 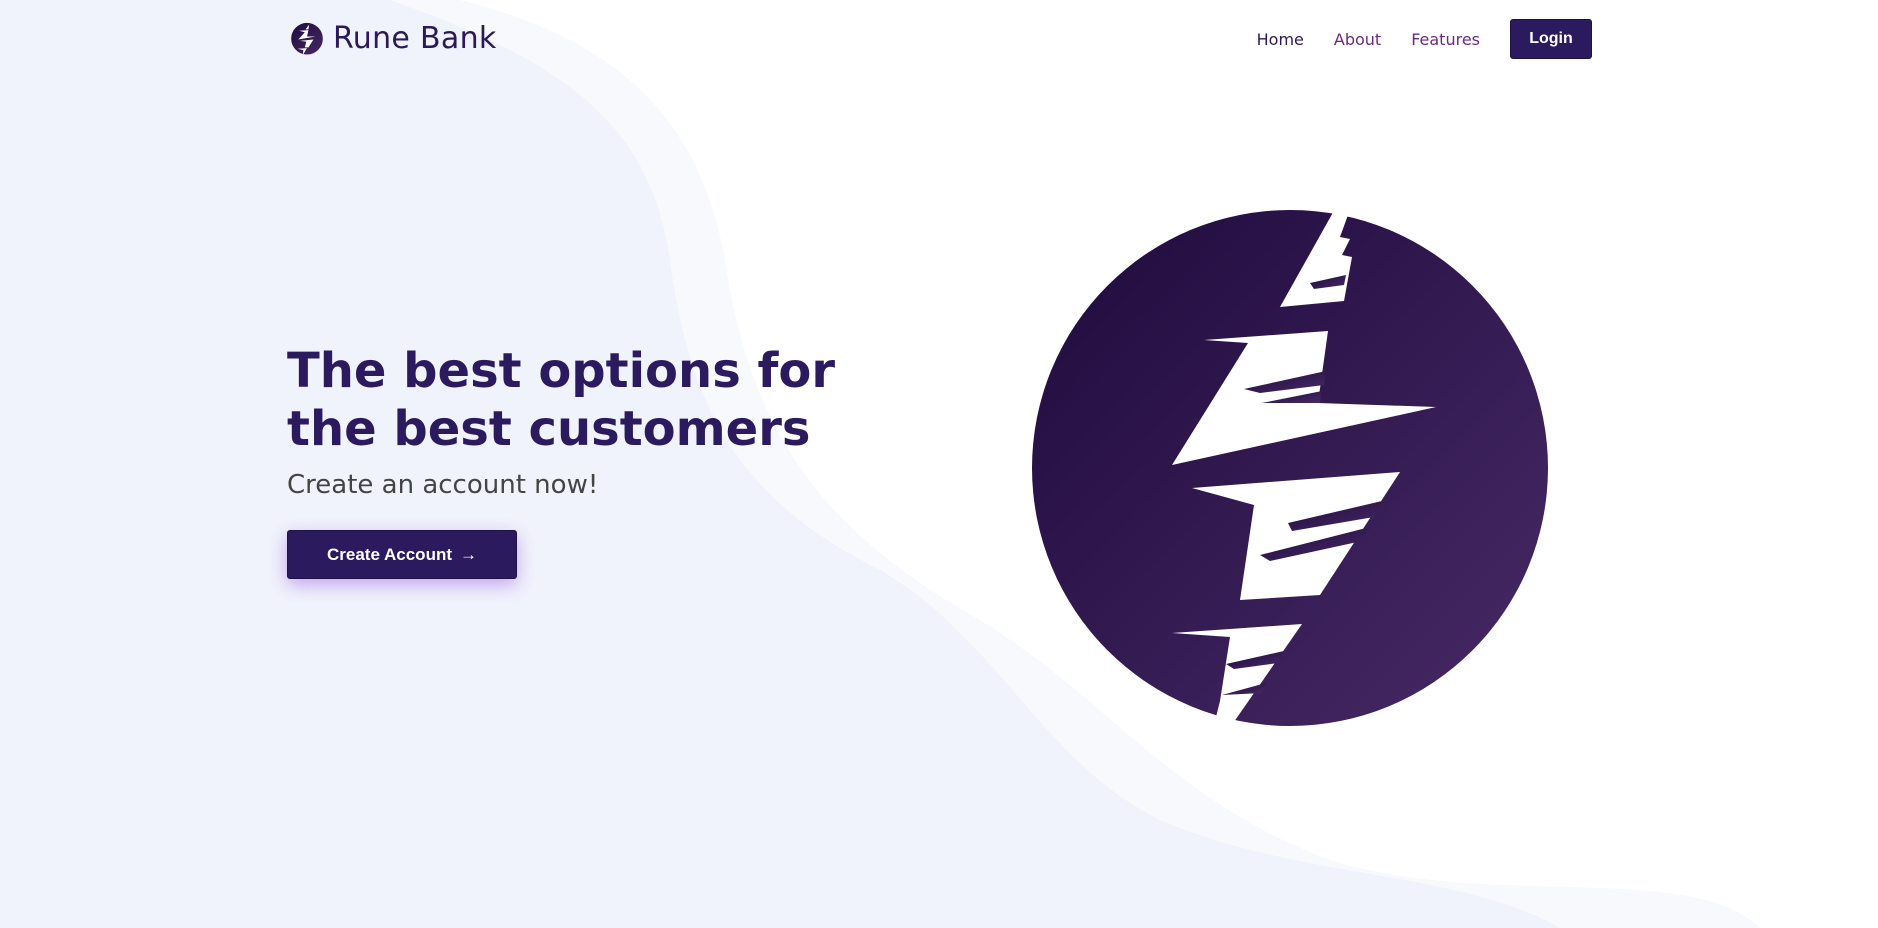 I want to click on nav-item-about: About, so click(x=1357, y=39).